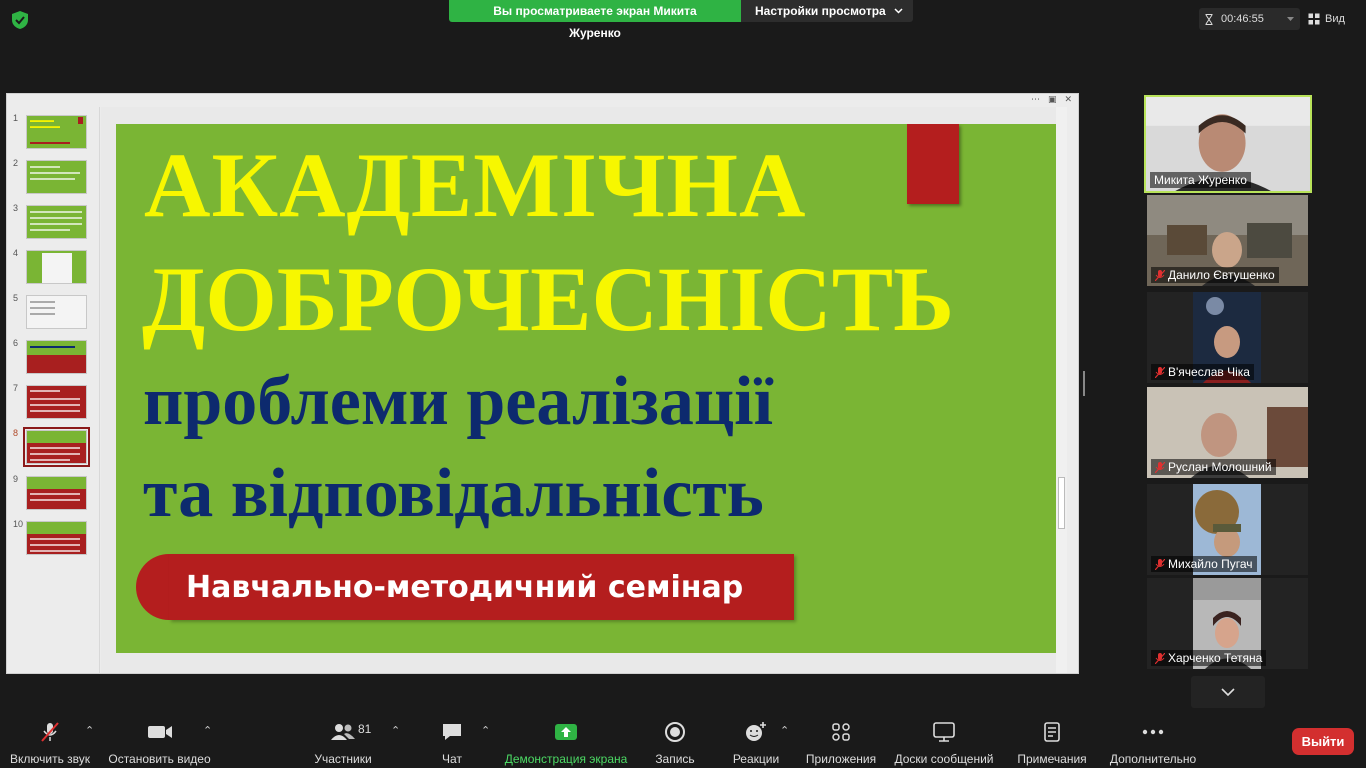 The image size is (1366, 768). I want to click on record-label: Запись, so click(675, 759).